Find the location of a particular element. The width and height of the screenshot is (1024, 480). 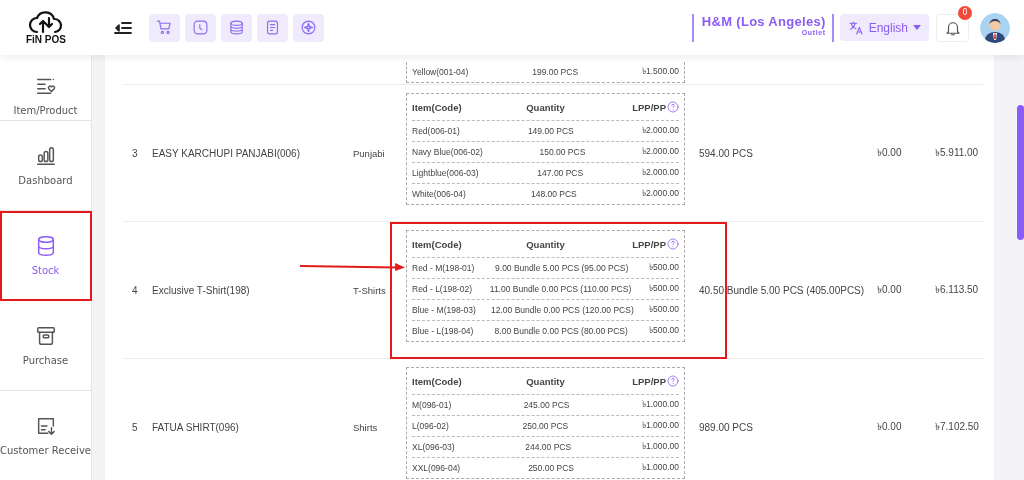

sidebar-item: Customer Receive is located at coordinates (45, 435).